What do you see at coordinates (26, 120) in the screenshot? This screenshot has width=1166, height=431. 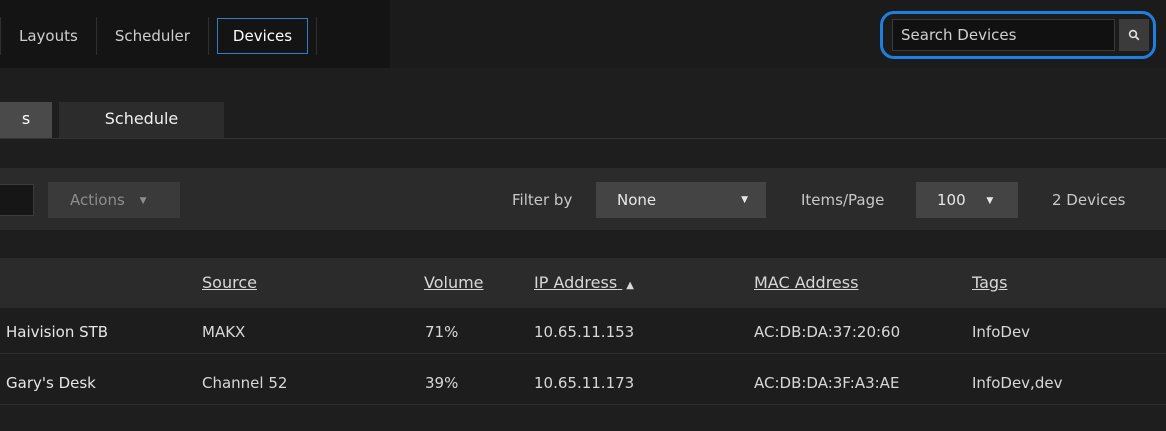 I see `tab-devices: s` at bounding box center [26, 120].